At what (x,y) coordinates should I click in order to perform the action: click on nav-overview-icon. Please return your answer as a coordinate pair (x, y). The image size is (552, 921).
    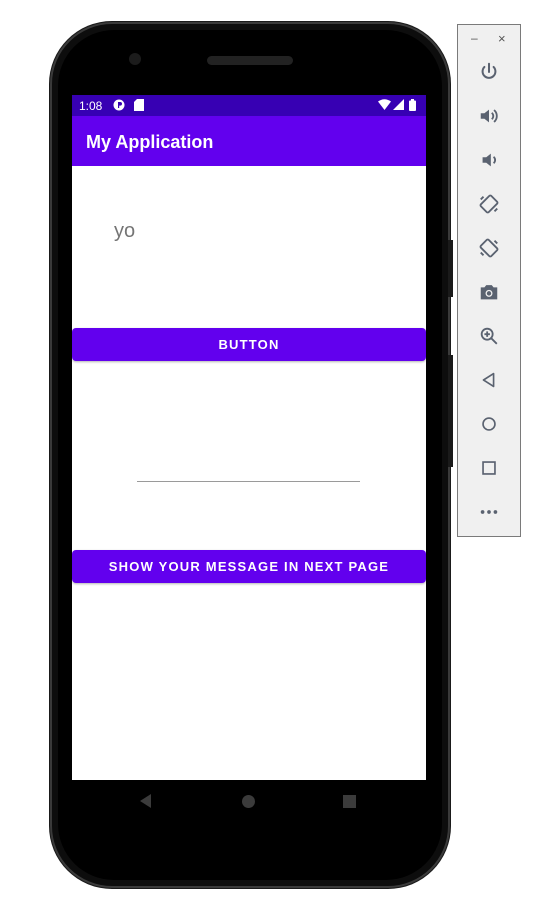
    Looking at the image, I should click on (349, 801).